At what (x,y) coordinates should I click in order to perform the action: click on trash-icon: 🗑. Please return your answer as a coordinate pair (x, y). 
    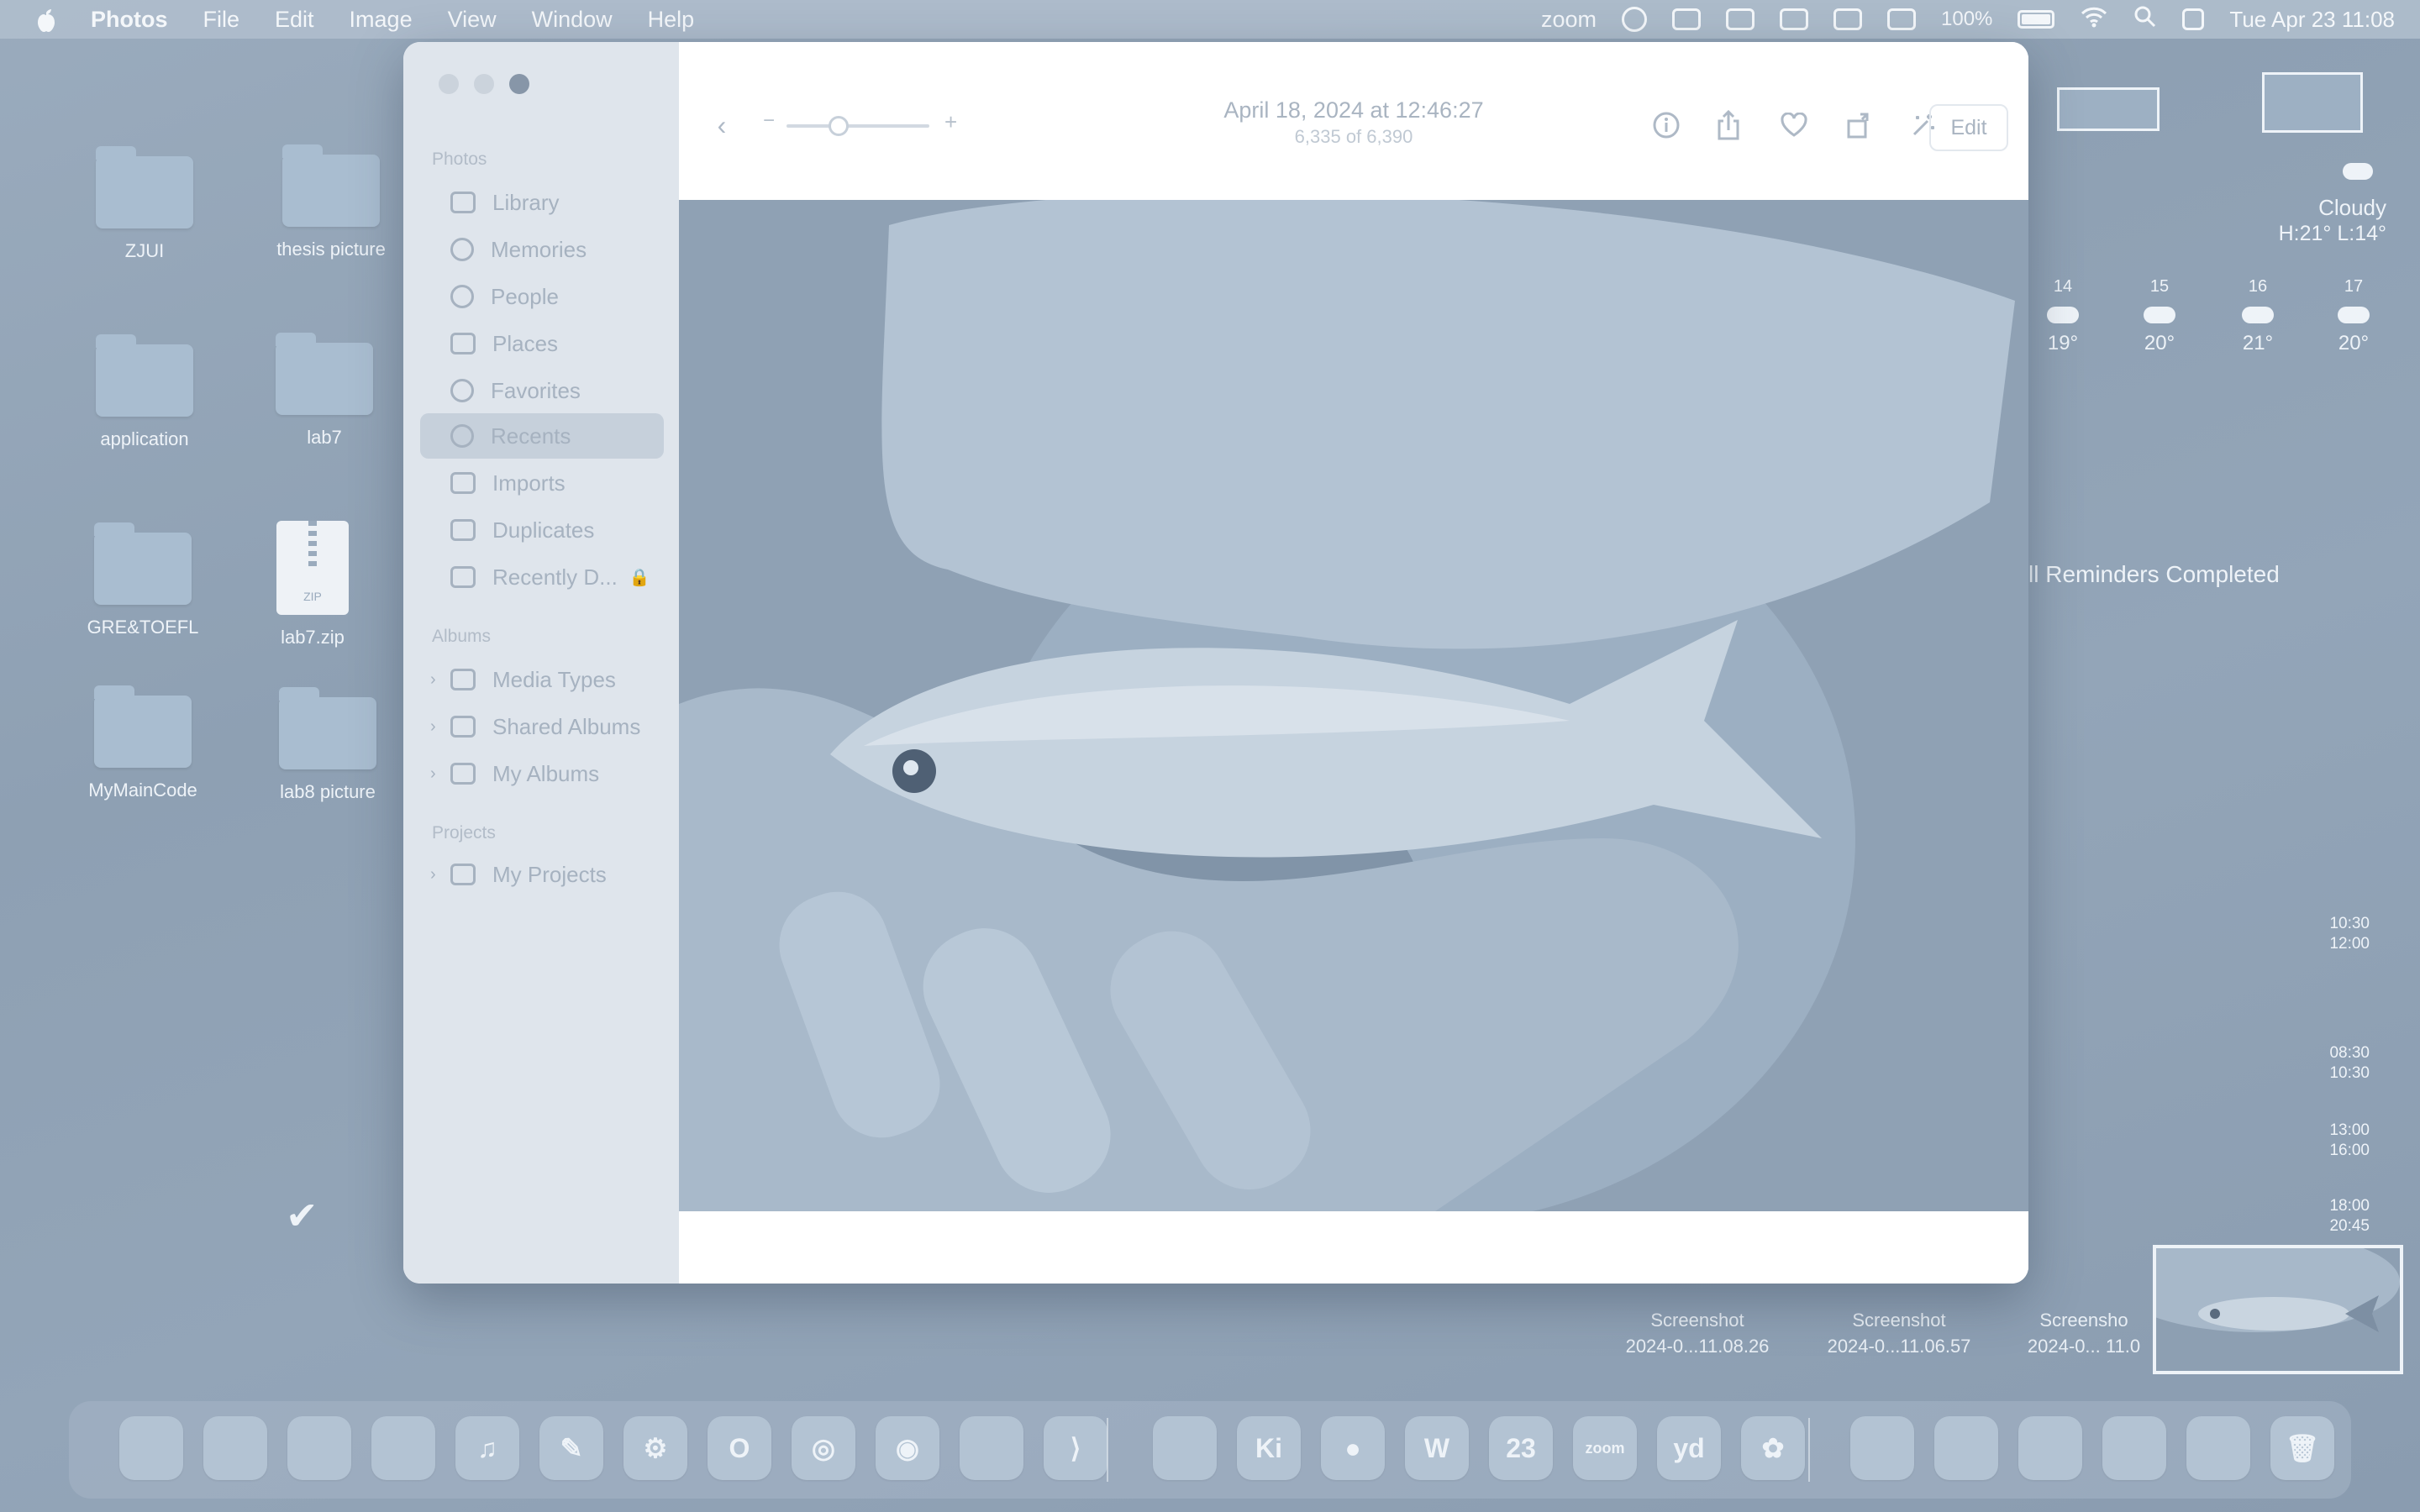
    Looking at the image, I should click on (2302, 1448).